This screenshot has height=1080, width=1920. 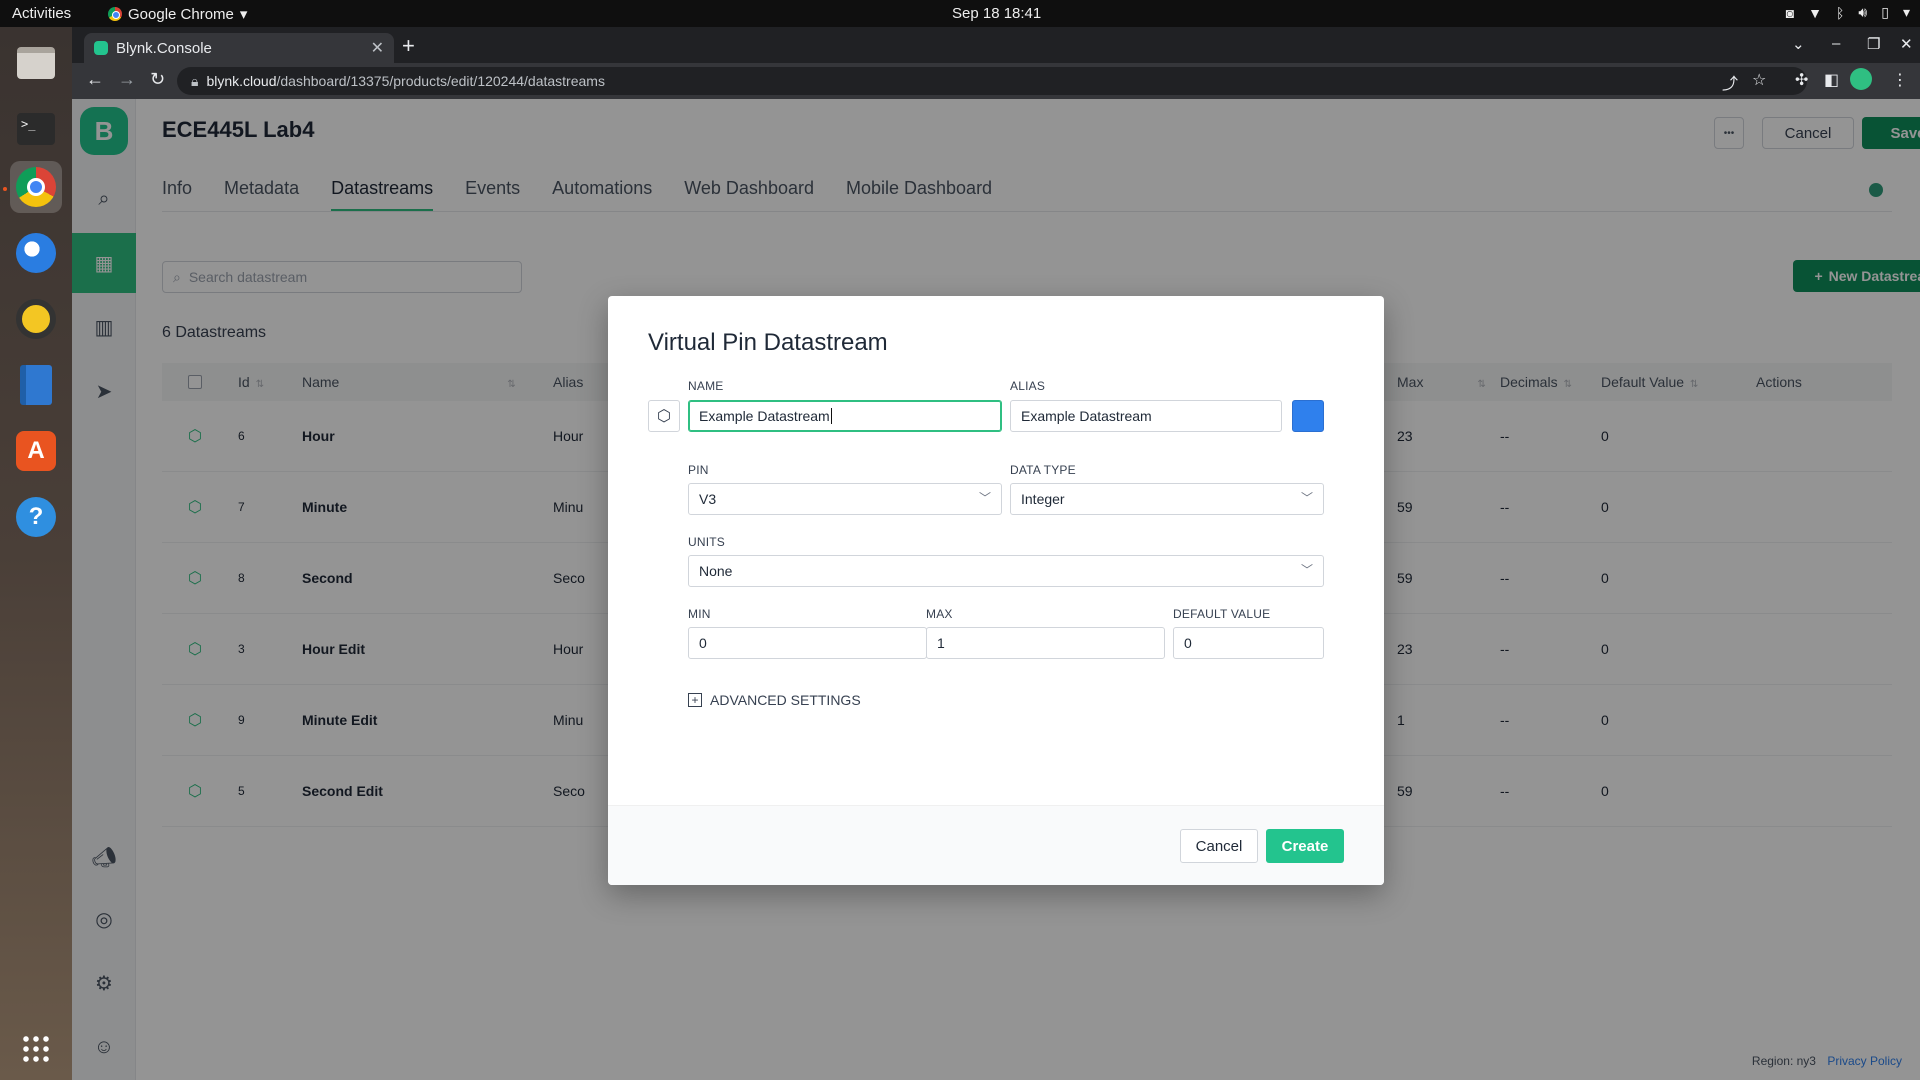 What do you see at coordinates (36, 517) in the screenshot?
I see `help-icon: ?` at bounding box center [36, 517].